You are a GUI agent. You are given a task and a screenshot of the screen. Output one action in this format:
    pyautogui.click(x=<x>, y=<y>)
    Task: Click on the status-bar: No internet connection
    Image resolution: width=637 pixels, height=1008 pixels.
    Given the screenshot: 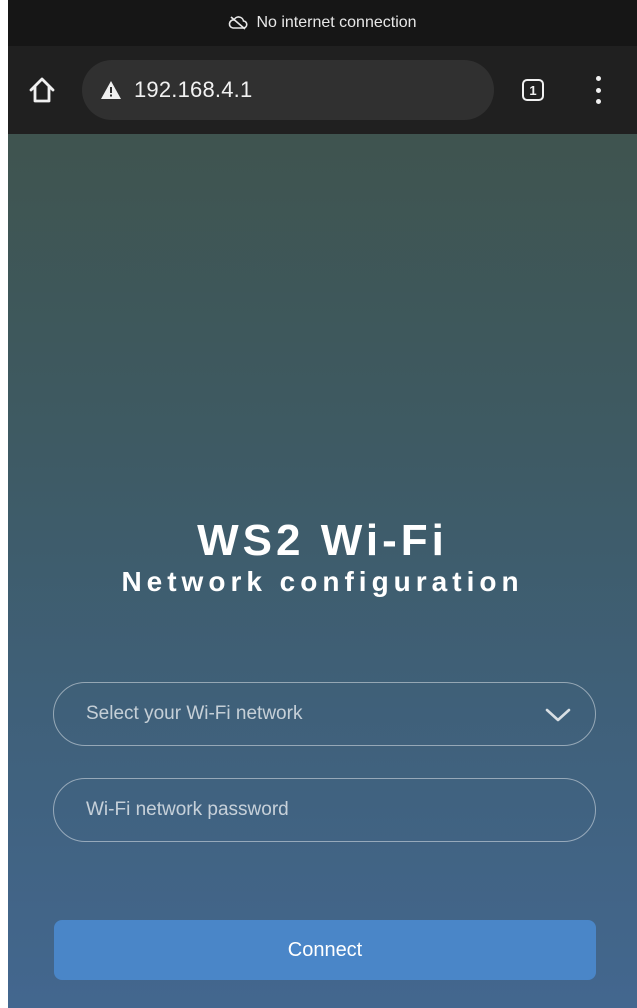 What is the action you would take?
    pyautogui.click(x=322, y=23)
    